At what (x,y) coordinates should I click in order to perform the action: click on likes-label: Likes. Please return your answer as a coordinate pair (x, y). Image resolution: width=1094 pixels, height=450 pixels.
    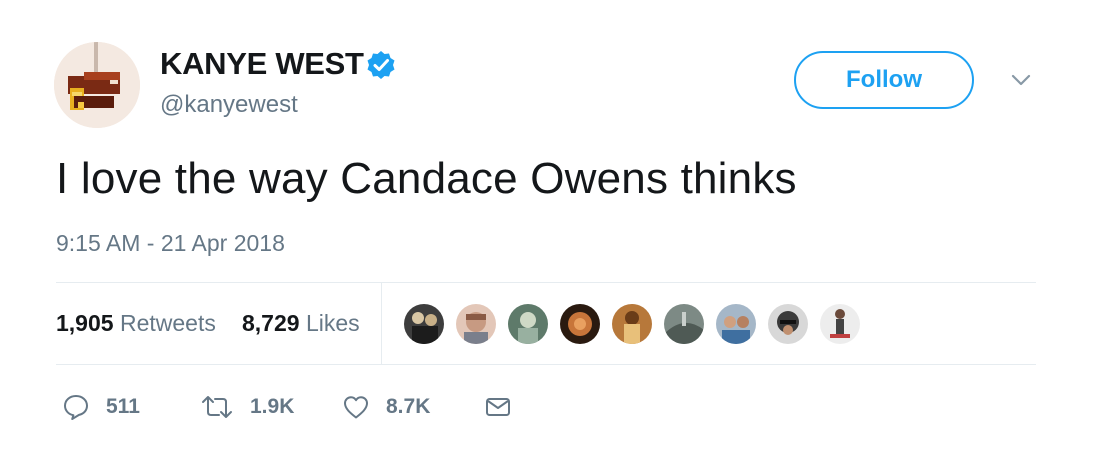
    Looking at the image, I should click on (332, 323).